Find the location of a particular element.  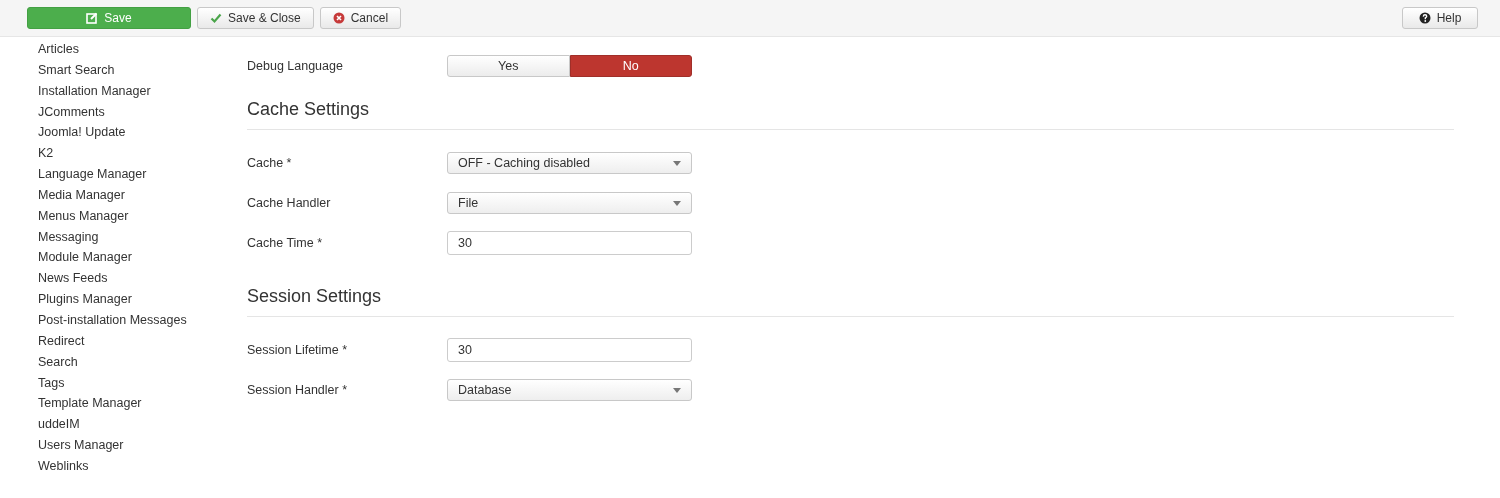

sidebar-item: Menus Manager is located at coordinates (142, 216).